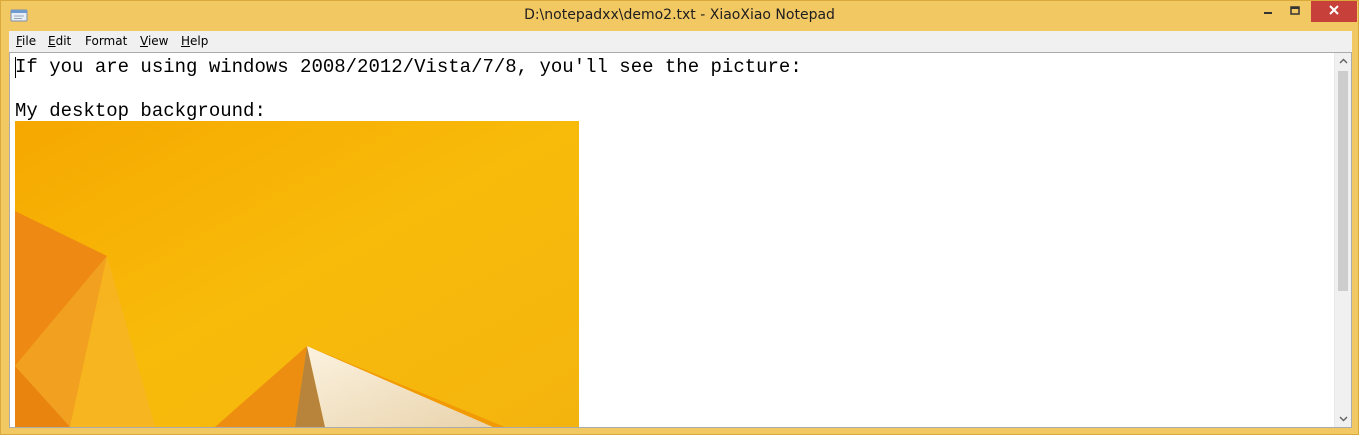 Image resolution: width=1359 pixels, height=435 pixels. I want to click on menu-edit: Edit, so click(59, 41).